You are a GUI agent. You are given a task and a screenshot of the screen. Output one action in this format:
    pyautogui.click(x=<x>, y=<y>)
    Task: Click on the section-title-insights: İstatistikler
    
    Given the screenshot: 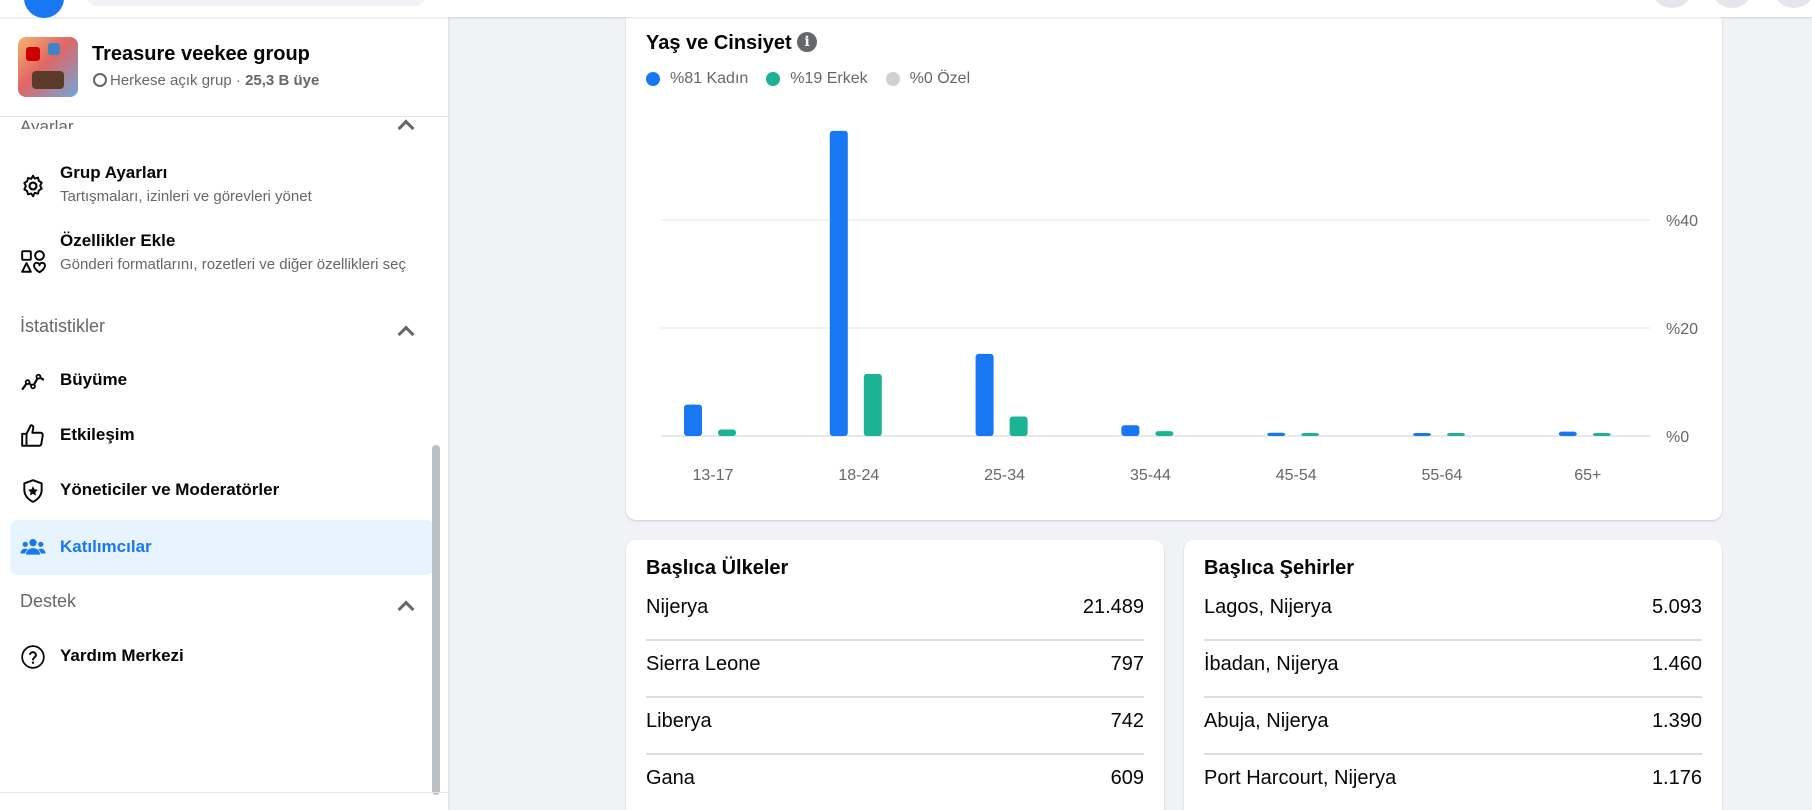 What is the action you would take?
    pyautogui.click(x=63, y=326)
    